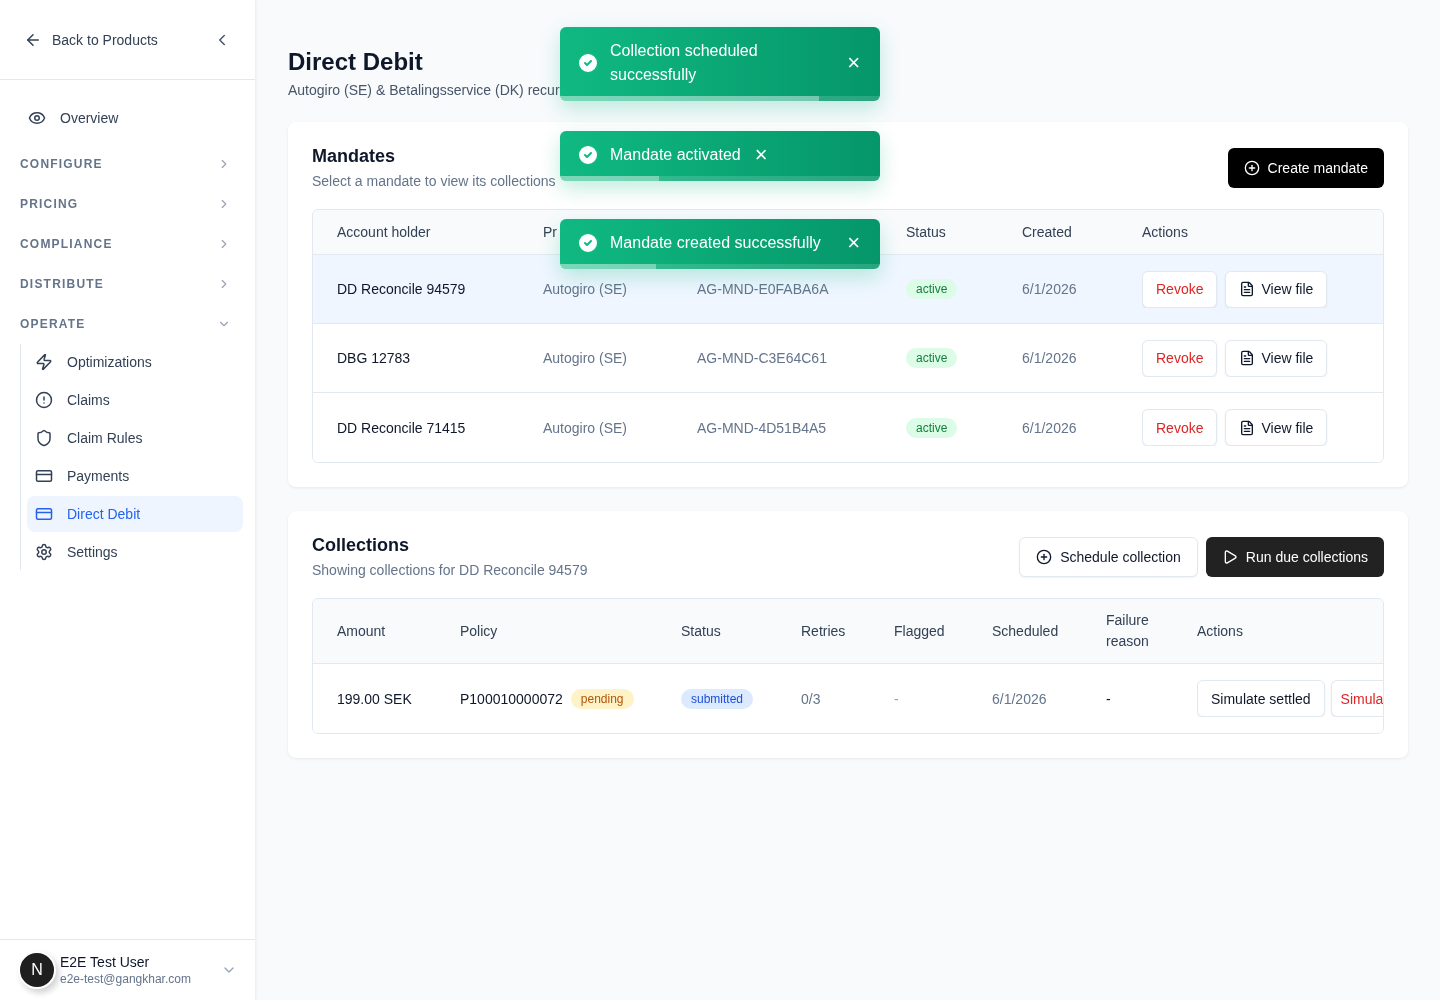  I want to click on user-name: E2E Test User, so click(105, 962).